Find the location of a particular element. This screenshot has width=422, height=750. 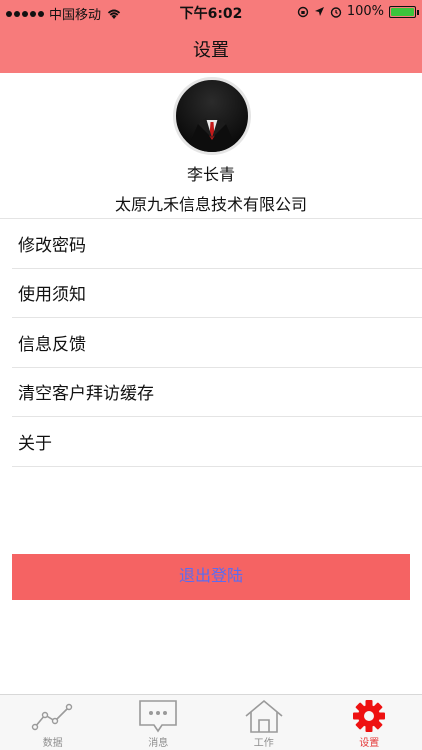

page-title: 设置 is located at coordinates (211, 50).